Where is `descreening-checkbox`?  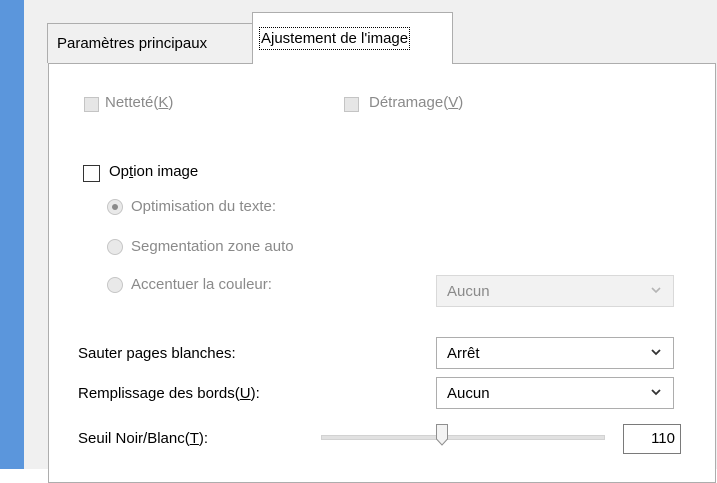 descreening-checkbox is located at coordinates (351, 104).